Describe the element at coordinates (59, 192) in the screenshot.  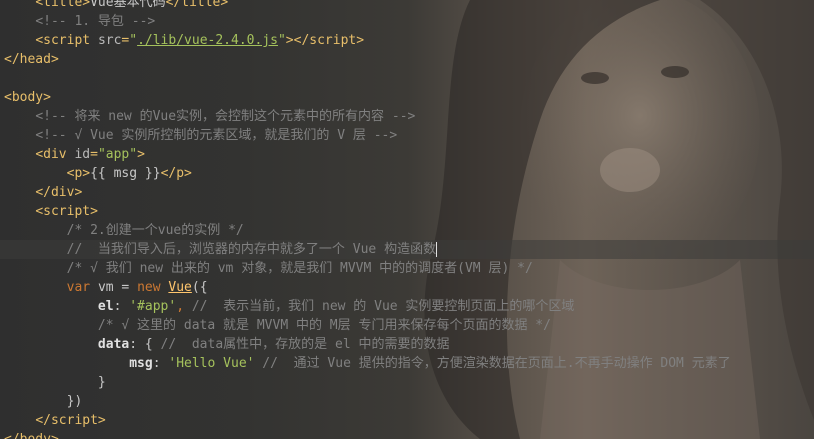
I see `code-line-11: </div>` at that location.